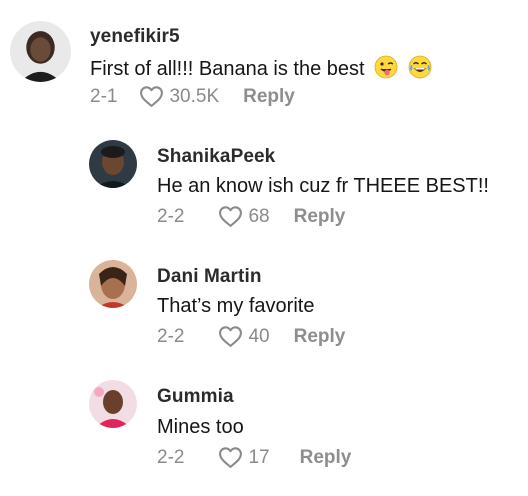  I want to click on comment-meta: 2-2 40 Reply, so click(251, 336).